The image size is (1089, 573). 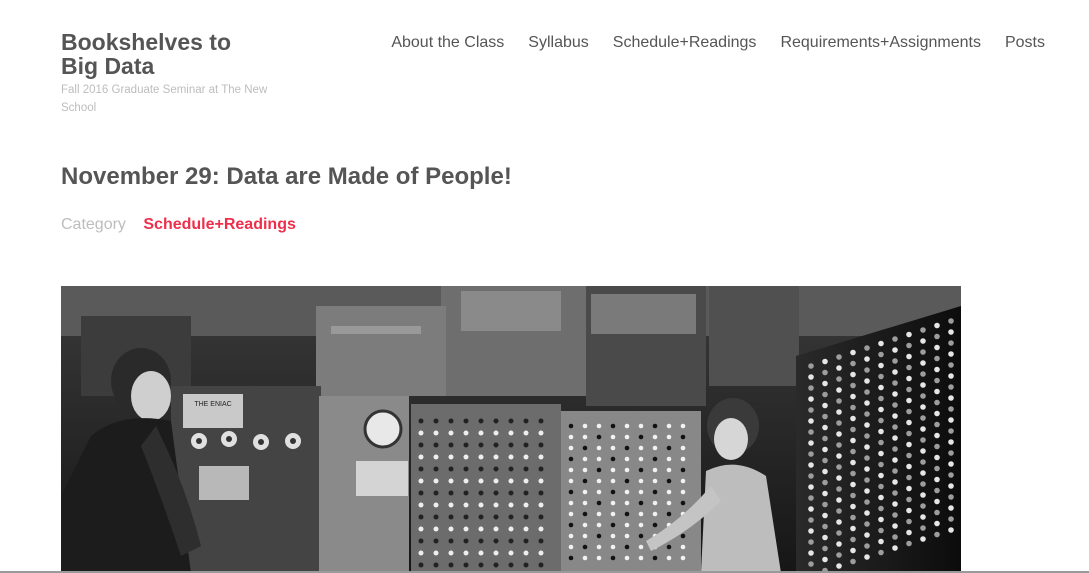 What do you see at coordinates (685, 43) in the screenshot?
I see `nav-item-schedule: Schedule+Readings` at bounding box center [685, 43].